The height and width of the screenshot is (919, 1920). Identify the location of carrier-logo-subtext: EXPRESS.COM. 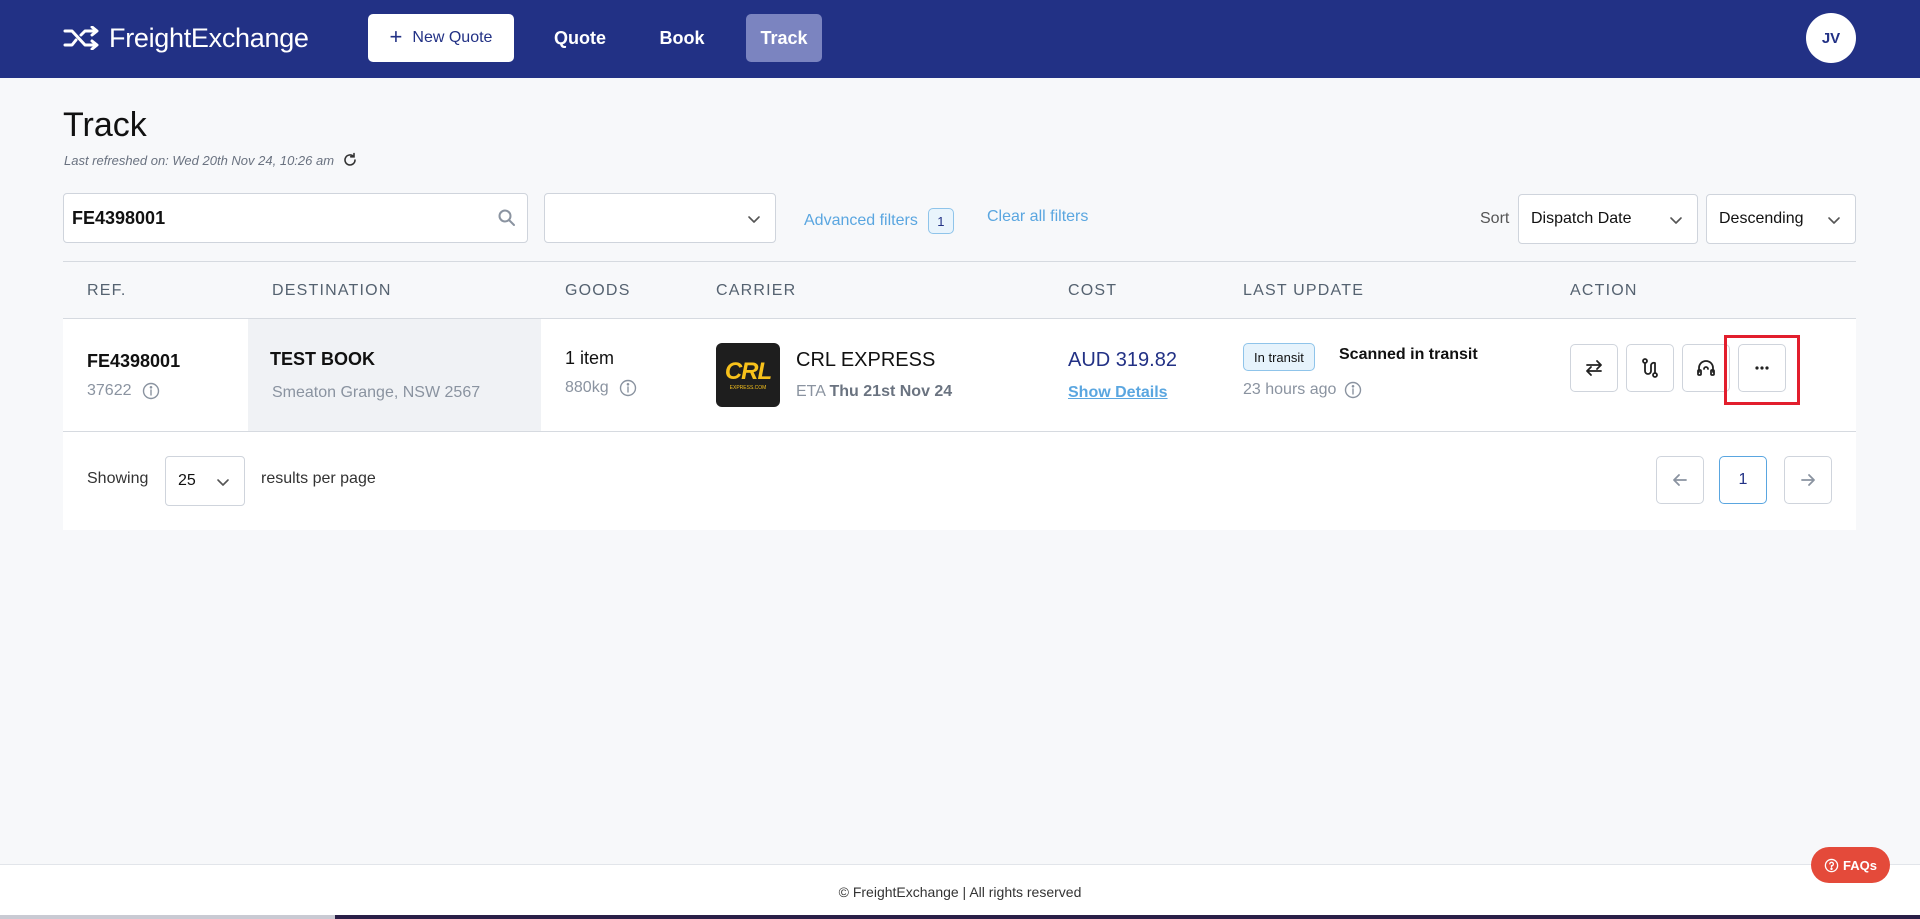
(748, 387).